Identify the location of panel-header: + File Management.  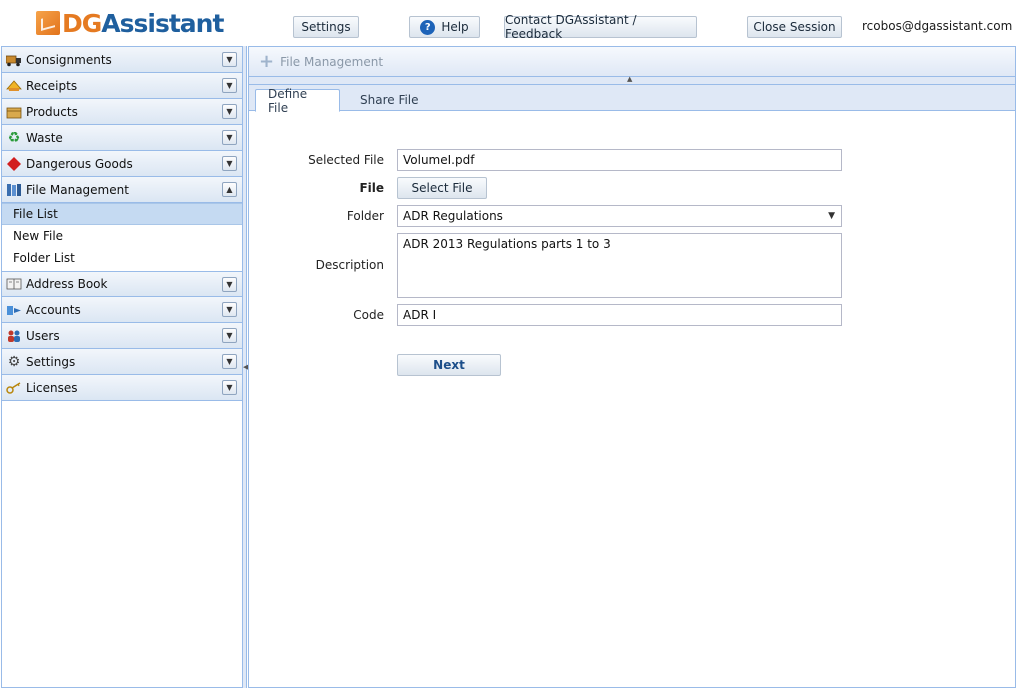
(632, 62).